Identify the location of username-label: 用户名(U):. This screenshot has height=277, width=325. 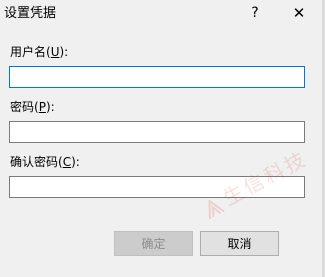
(39, 52).